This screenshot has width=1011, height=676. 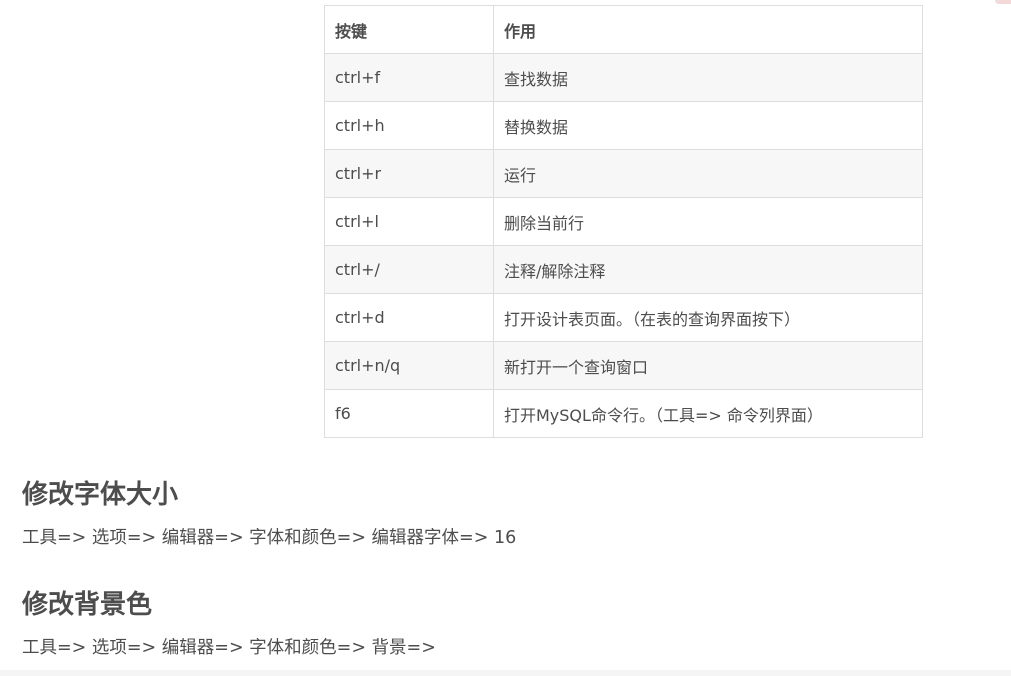 I want to click on shortcut-action-cell: 运行, so click(x=708, y=173).